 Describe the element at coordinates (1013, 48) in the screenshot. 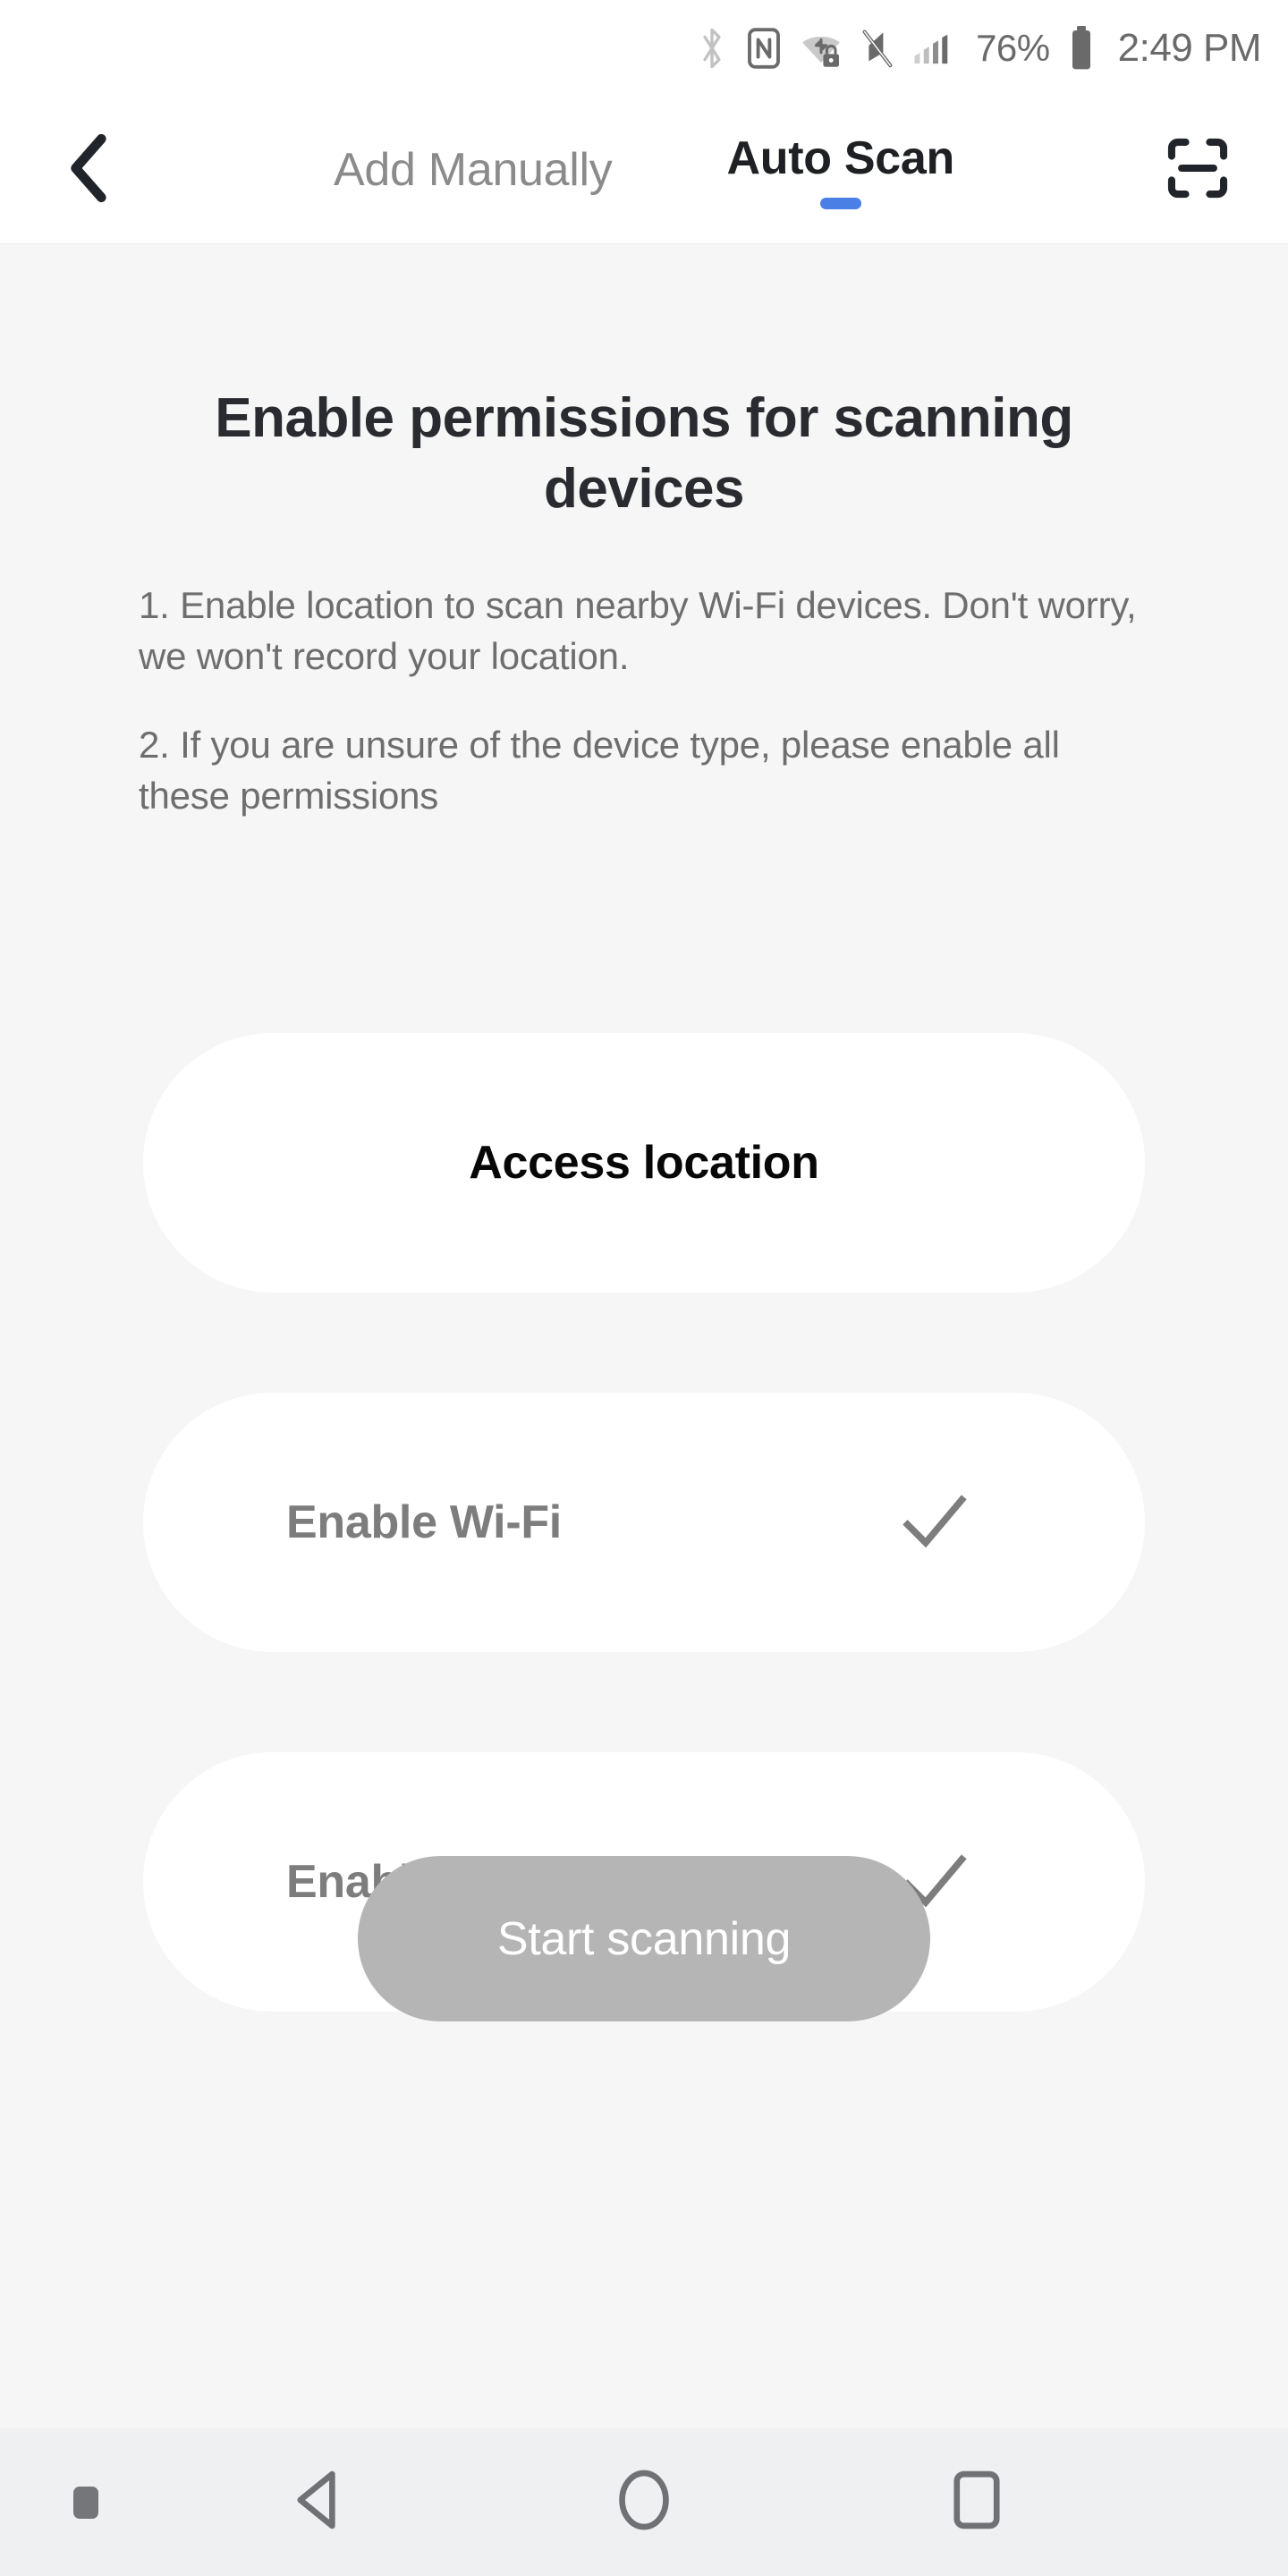

I see `battery-percentage: 76%` at that location.